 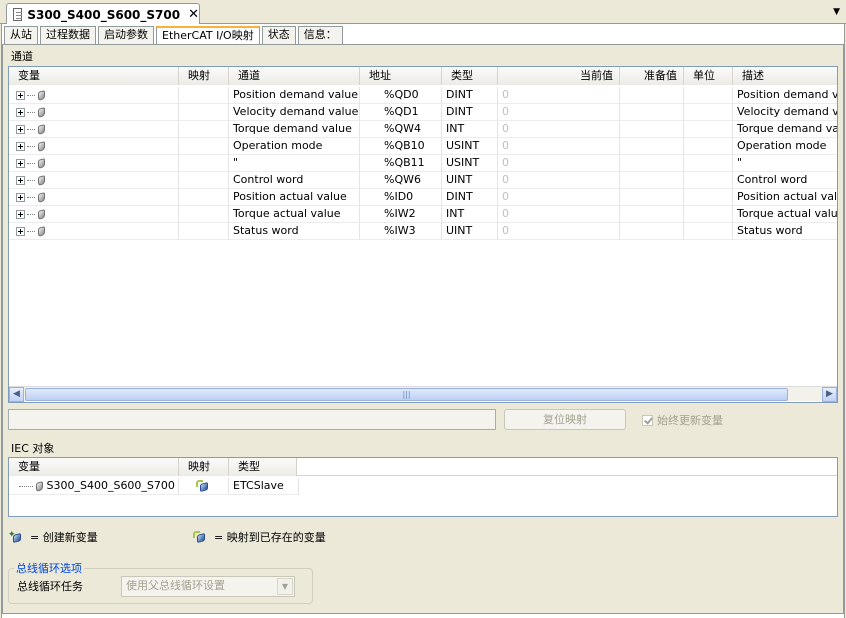 What do you see at coordinates (652, 76) in the screenshot?
I see `column-header-prepared-value: 准备值` at bounding box center [652, 76].